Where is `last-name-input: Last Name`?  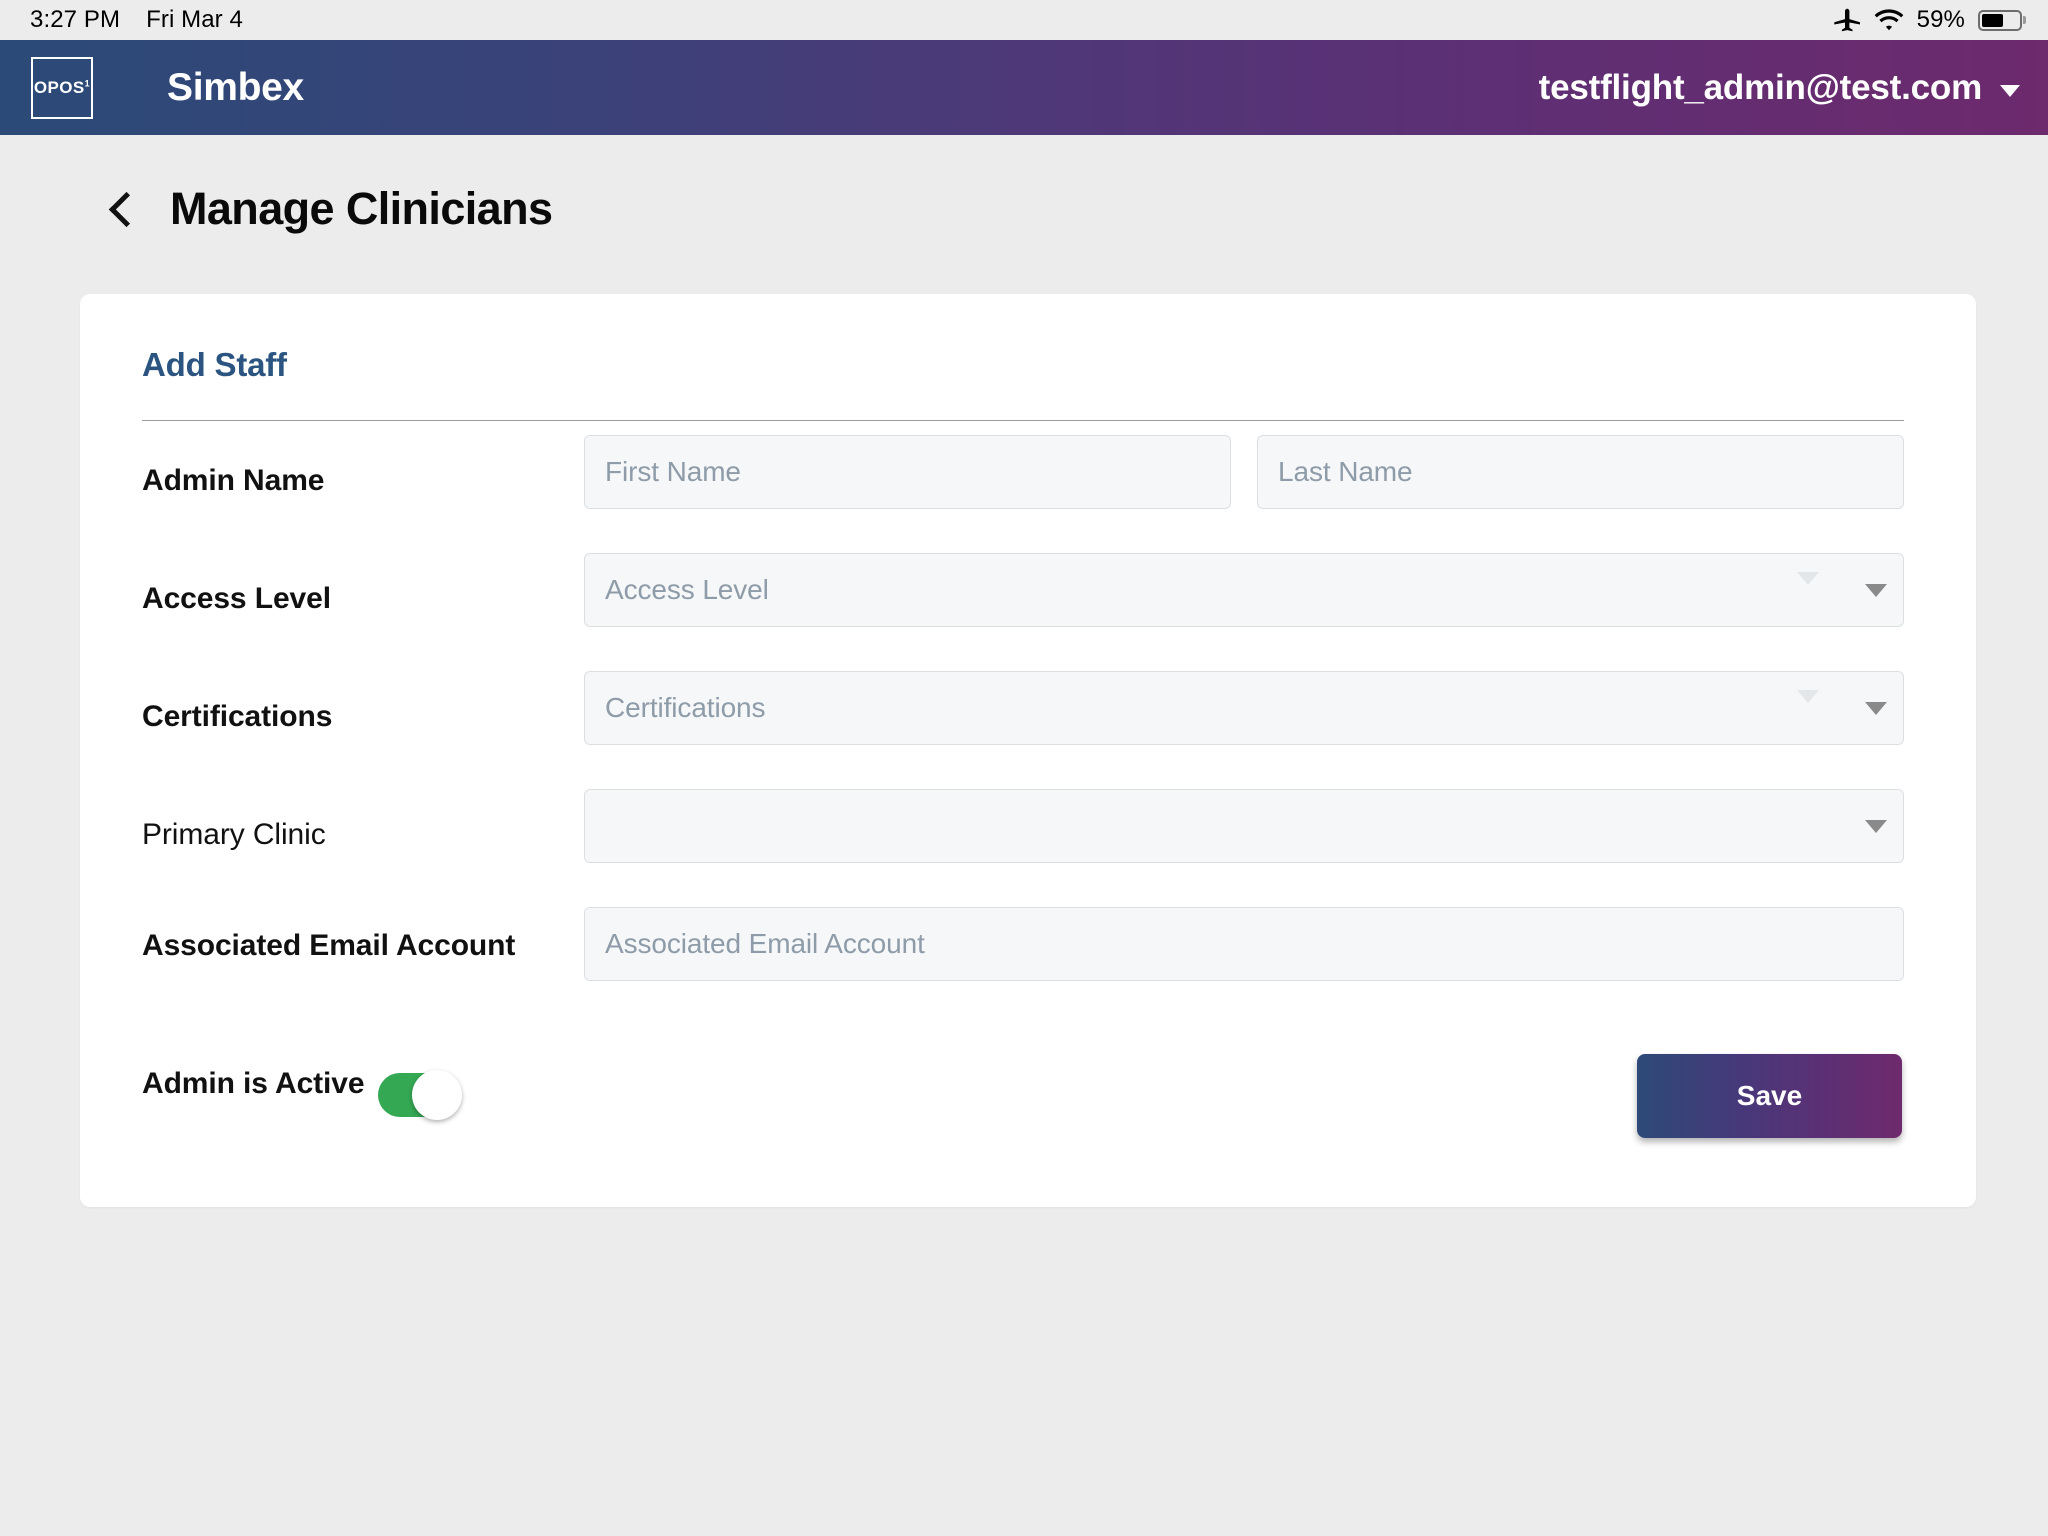 last-name-input: Last Name is located at coordinates (1580, 472).